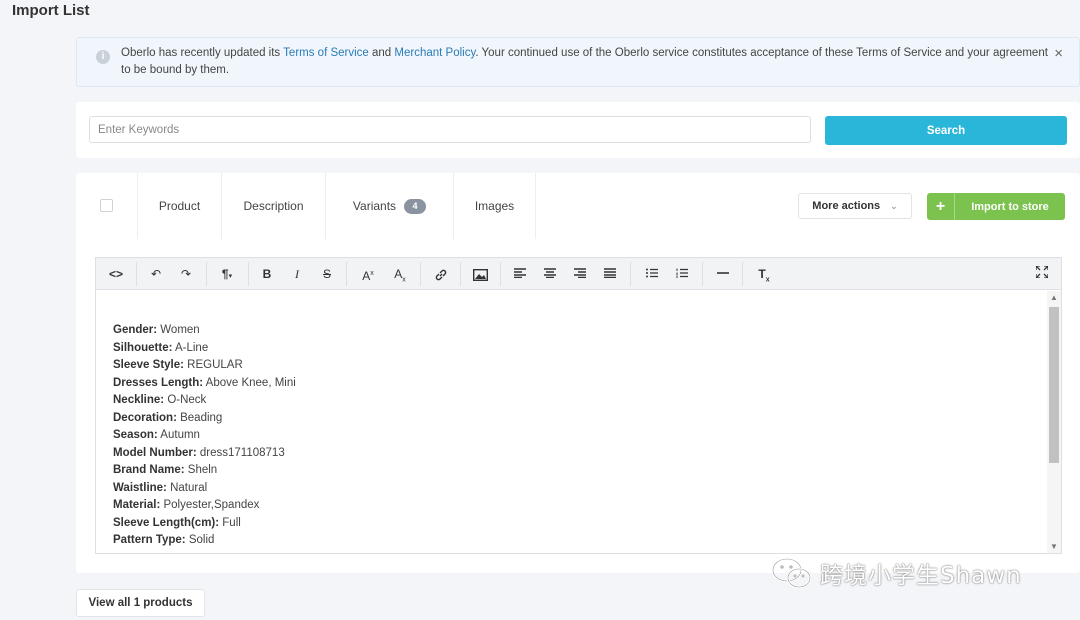  Describe the element at coordinates (791, 573) in the screenshot. I see `wechat-icon` at that location.